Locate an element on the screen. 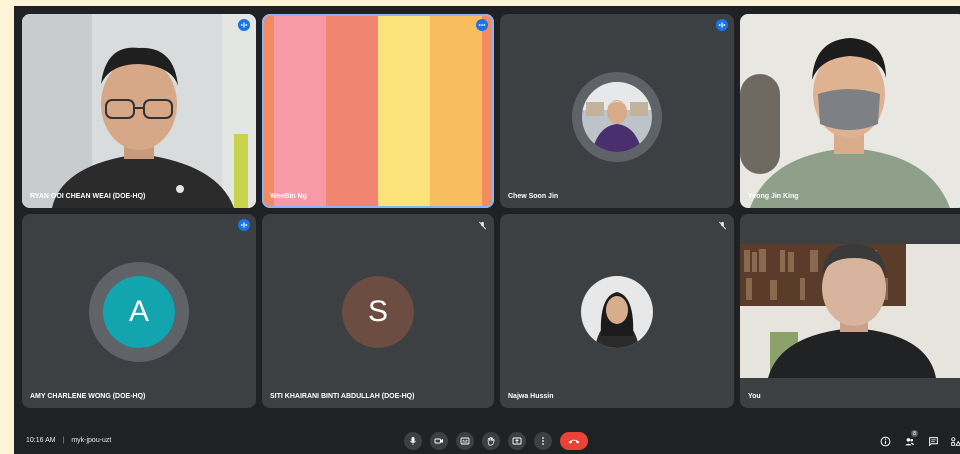  participant-video-ryan is located at coordinates (139, 111).